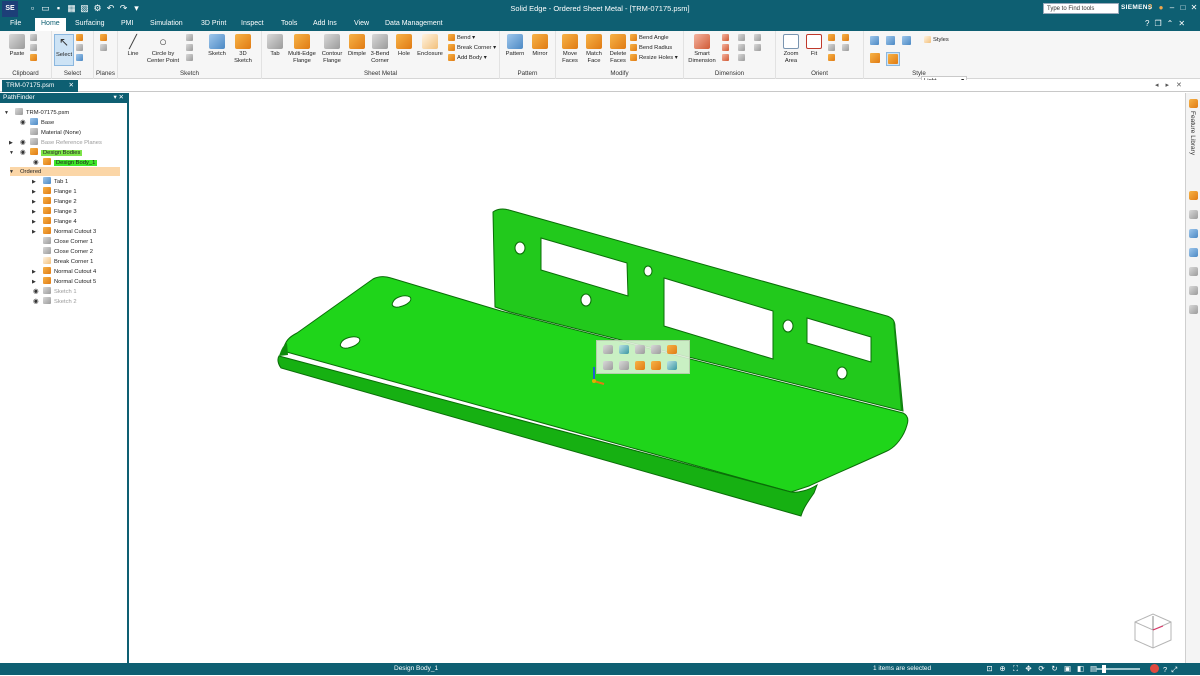 This screenshot has height=676, width=1200. I want to click on tab-tools: Tools, so click(289, 24).